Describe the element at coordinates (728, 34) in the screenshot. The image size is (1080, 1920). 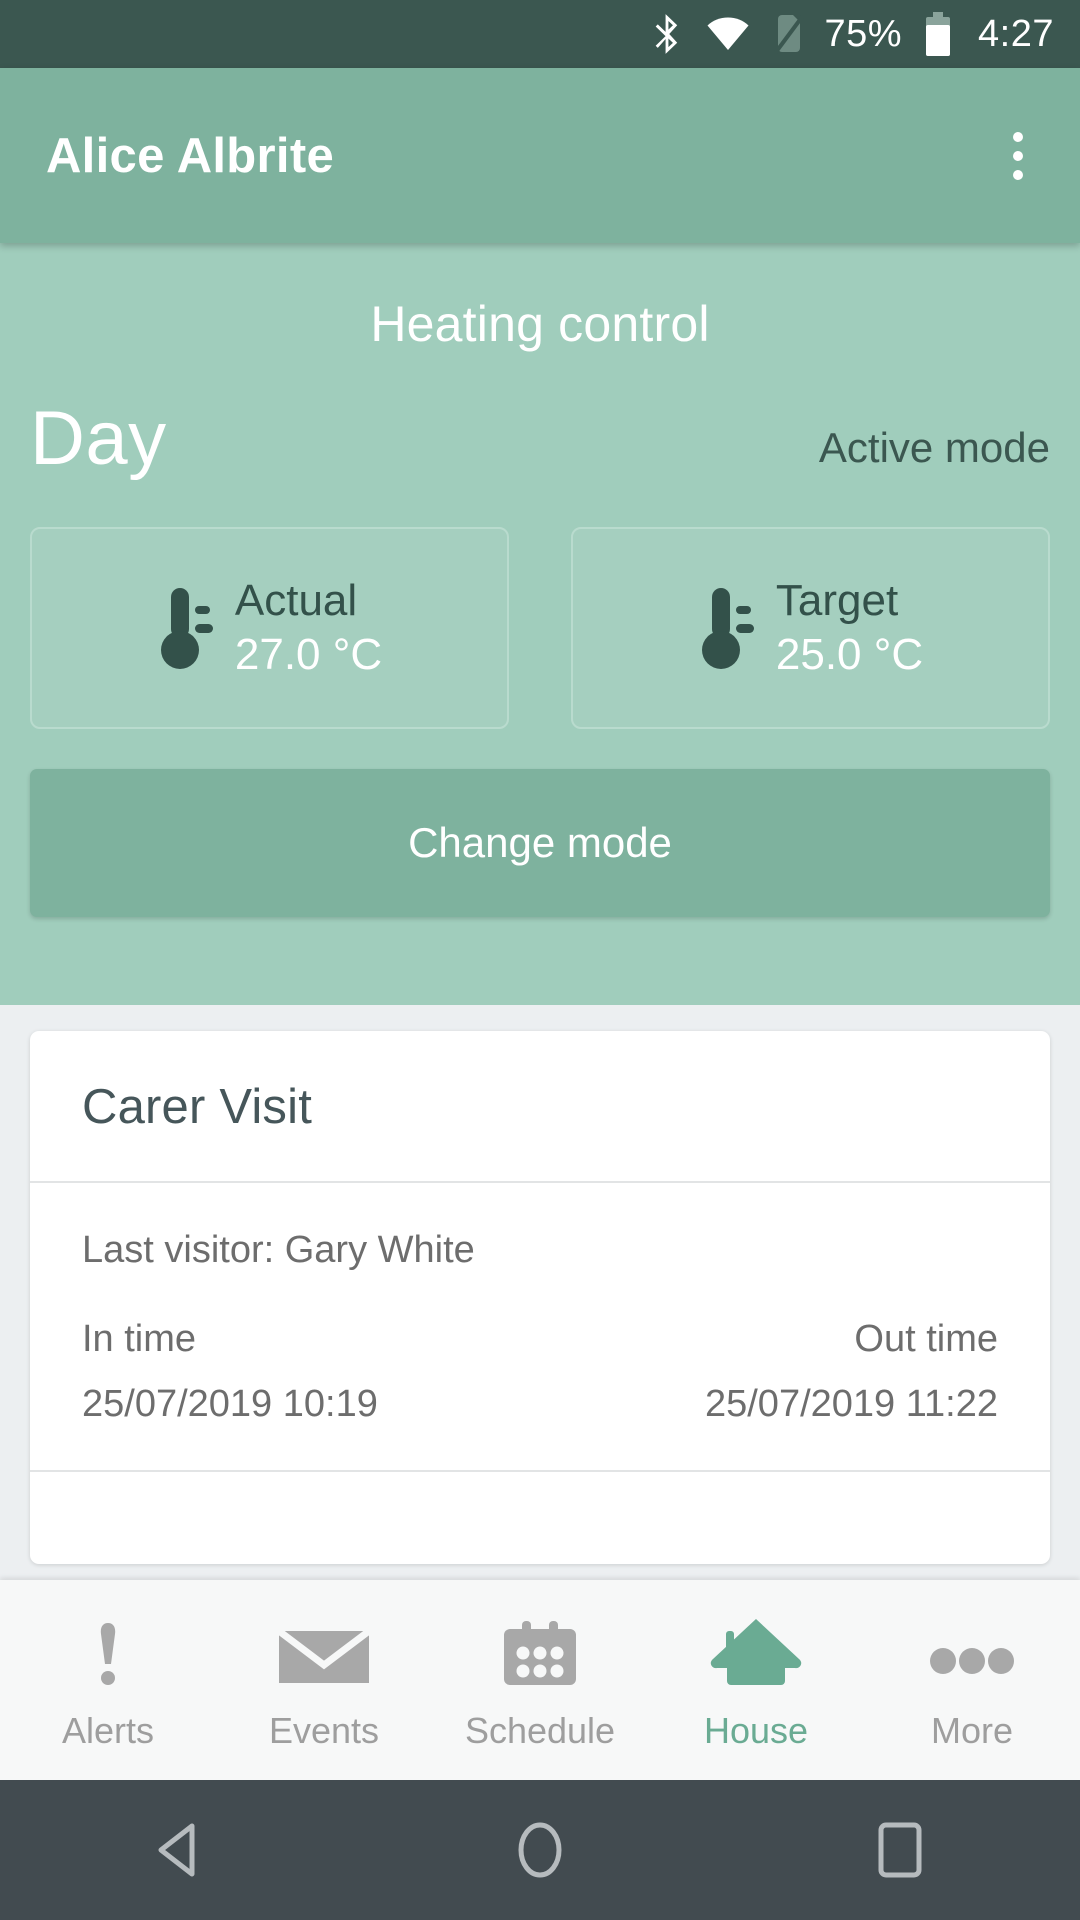
I see `wifi-icon` at that location.